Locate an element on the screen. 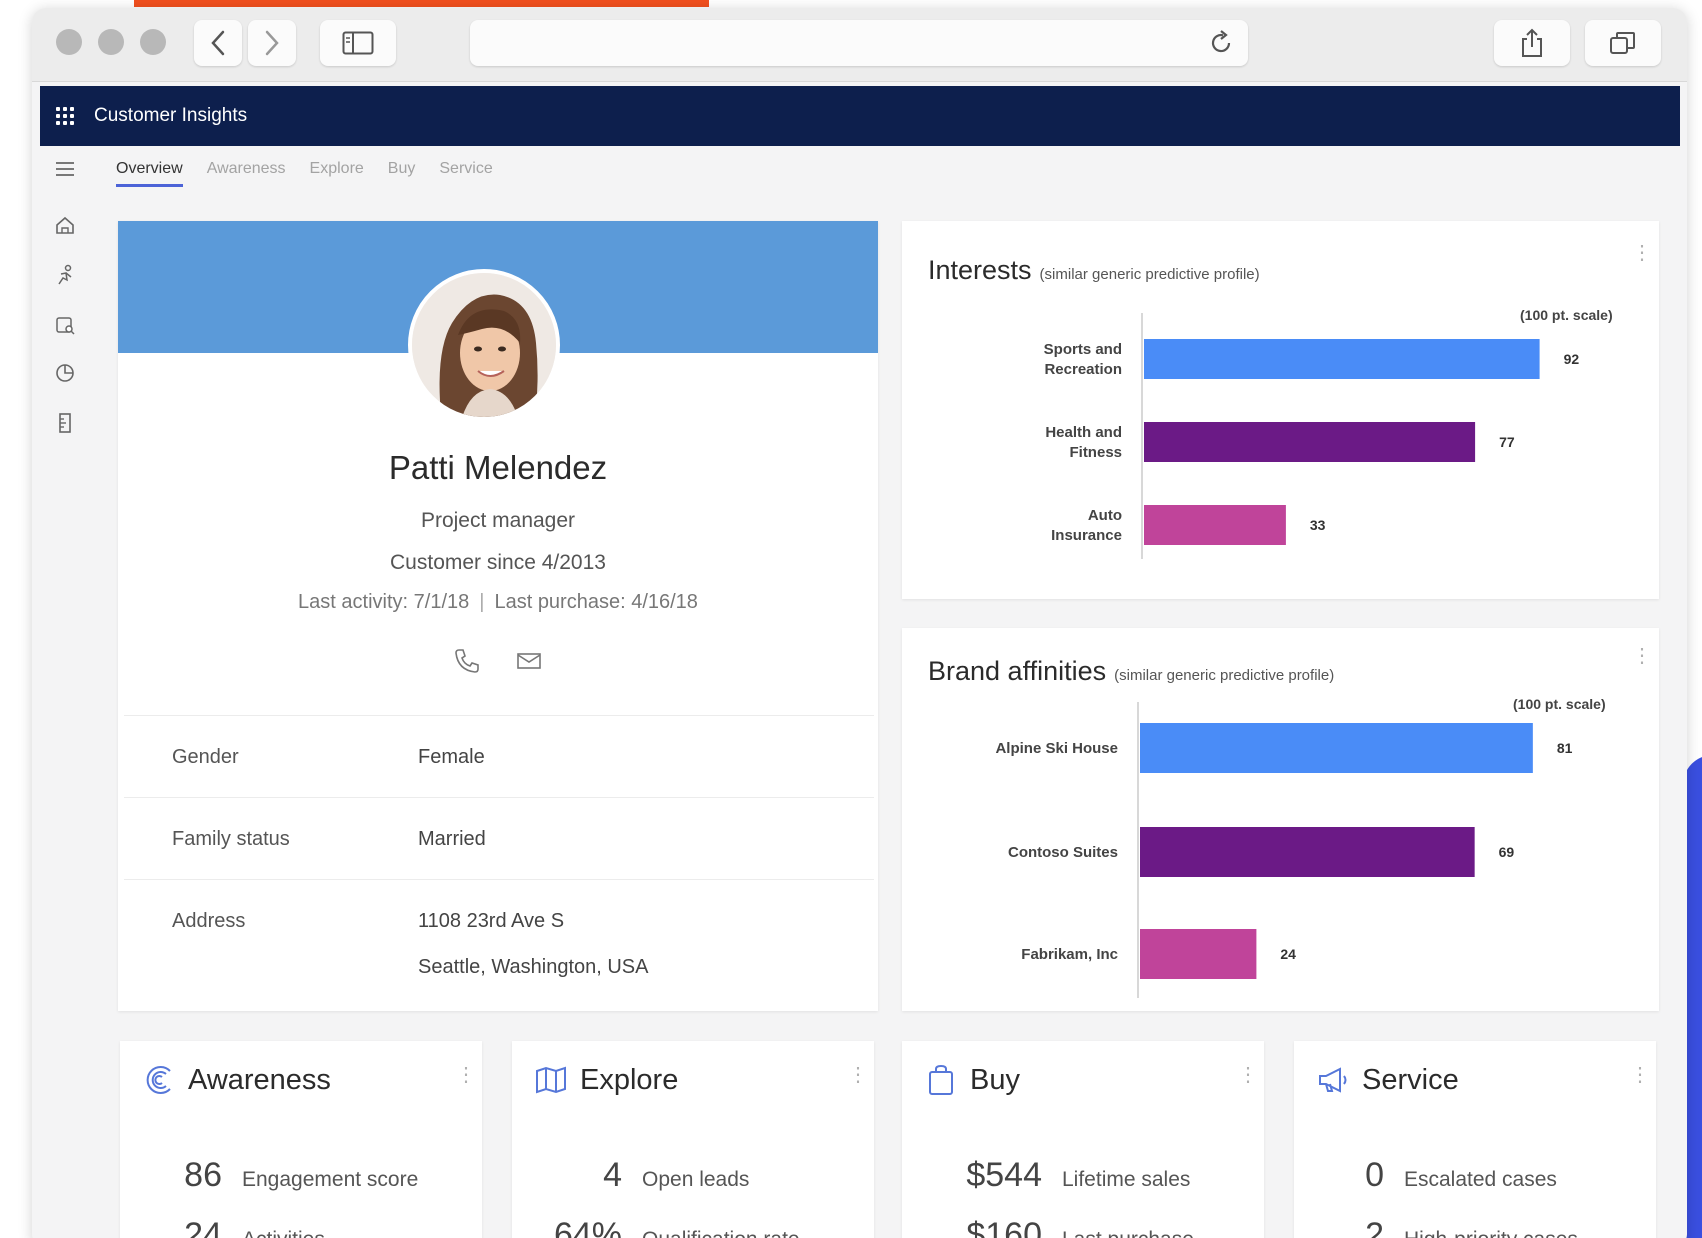 The image size is (1702, 1238). browser-toolbar is located at coordinates (859, 45).